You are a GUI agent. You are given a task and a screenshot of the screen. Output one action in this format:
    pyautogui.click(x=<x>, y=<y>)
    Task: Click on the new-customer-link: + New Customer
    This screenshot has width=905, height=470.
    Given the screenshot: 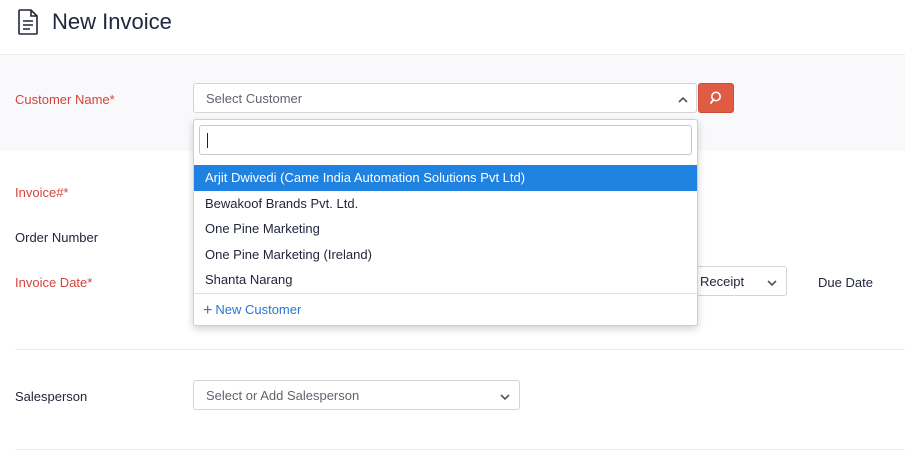 What is the action you would take?
    pyautogui.click(x=252, y=310)
    